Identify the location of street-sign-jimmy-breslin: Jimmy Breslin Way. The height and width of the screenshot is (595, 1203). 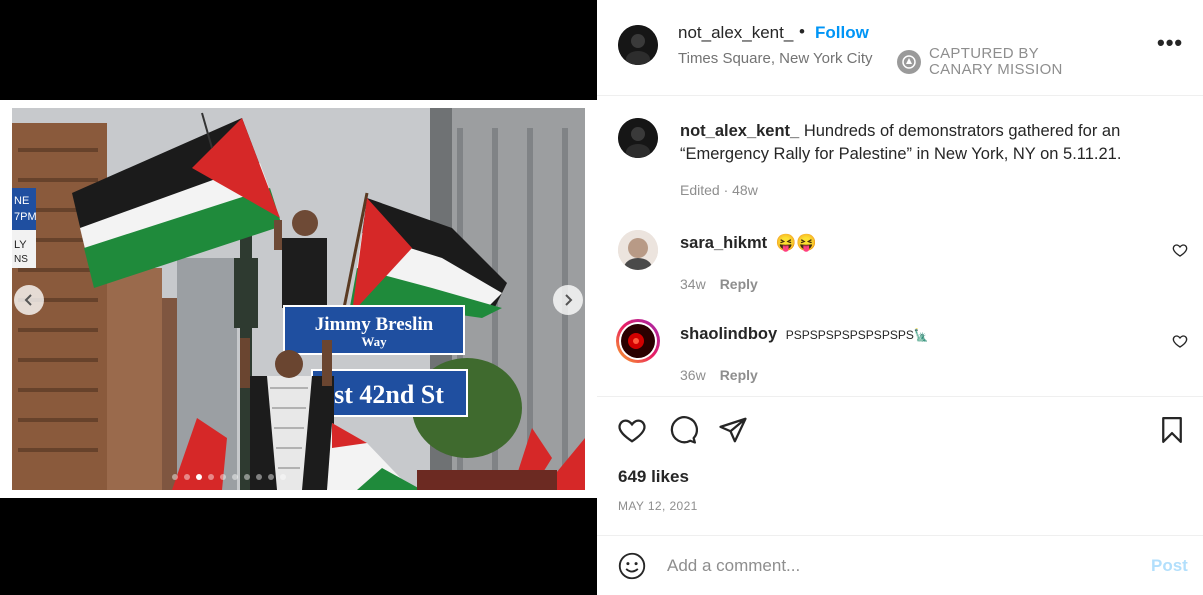
(374, 330).